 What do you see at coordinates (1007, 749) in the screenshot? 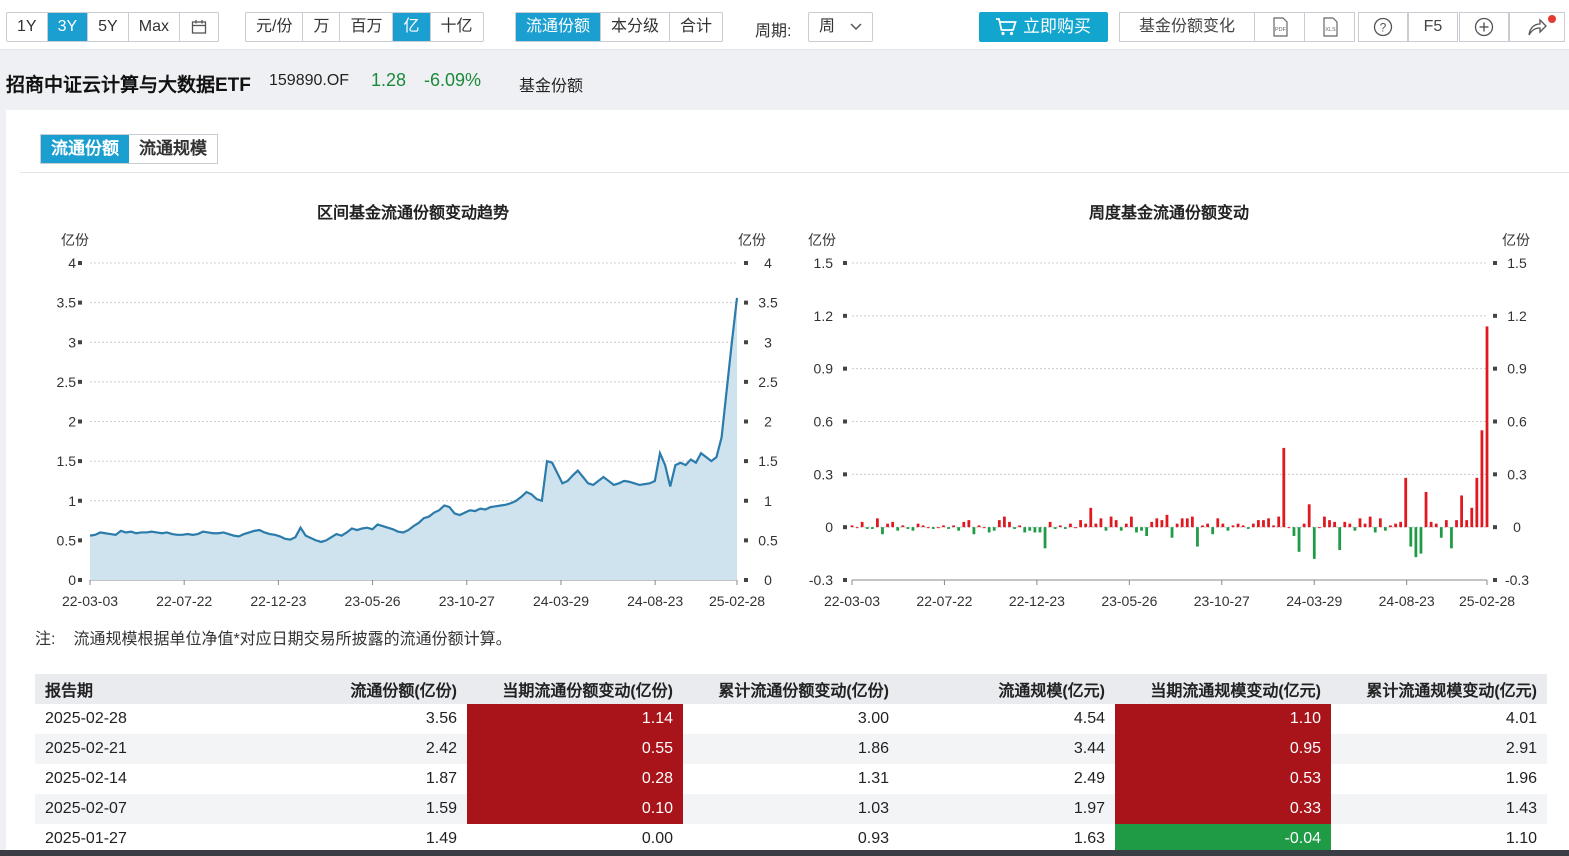
I see `table-cell: 3.44` at bounding box center [1007, 749].